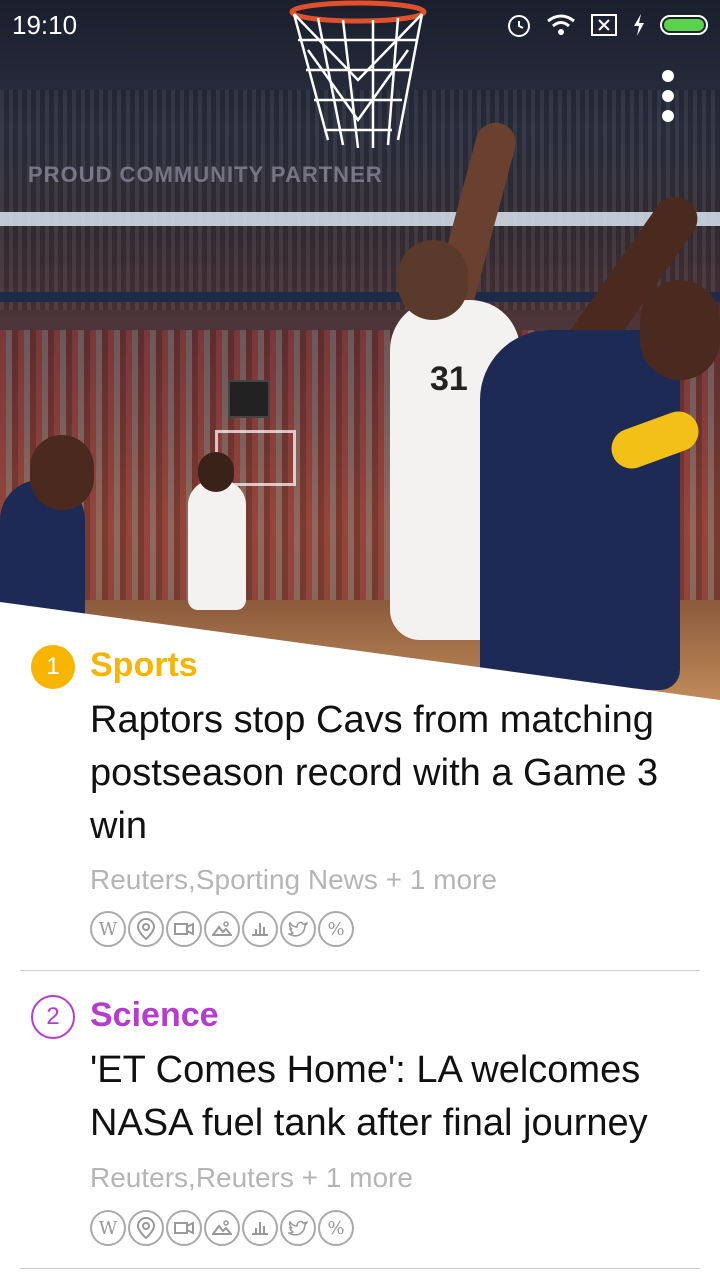 Image resolution: width=720 pixels, height=1280 pixels. Describe the element at coordinates (45, 25) in the screenshot. I see `clock: 19:10` at that location.